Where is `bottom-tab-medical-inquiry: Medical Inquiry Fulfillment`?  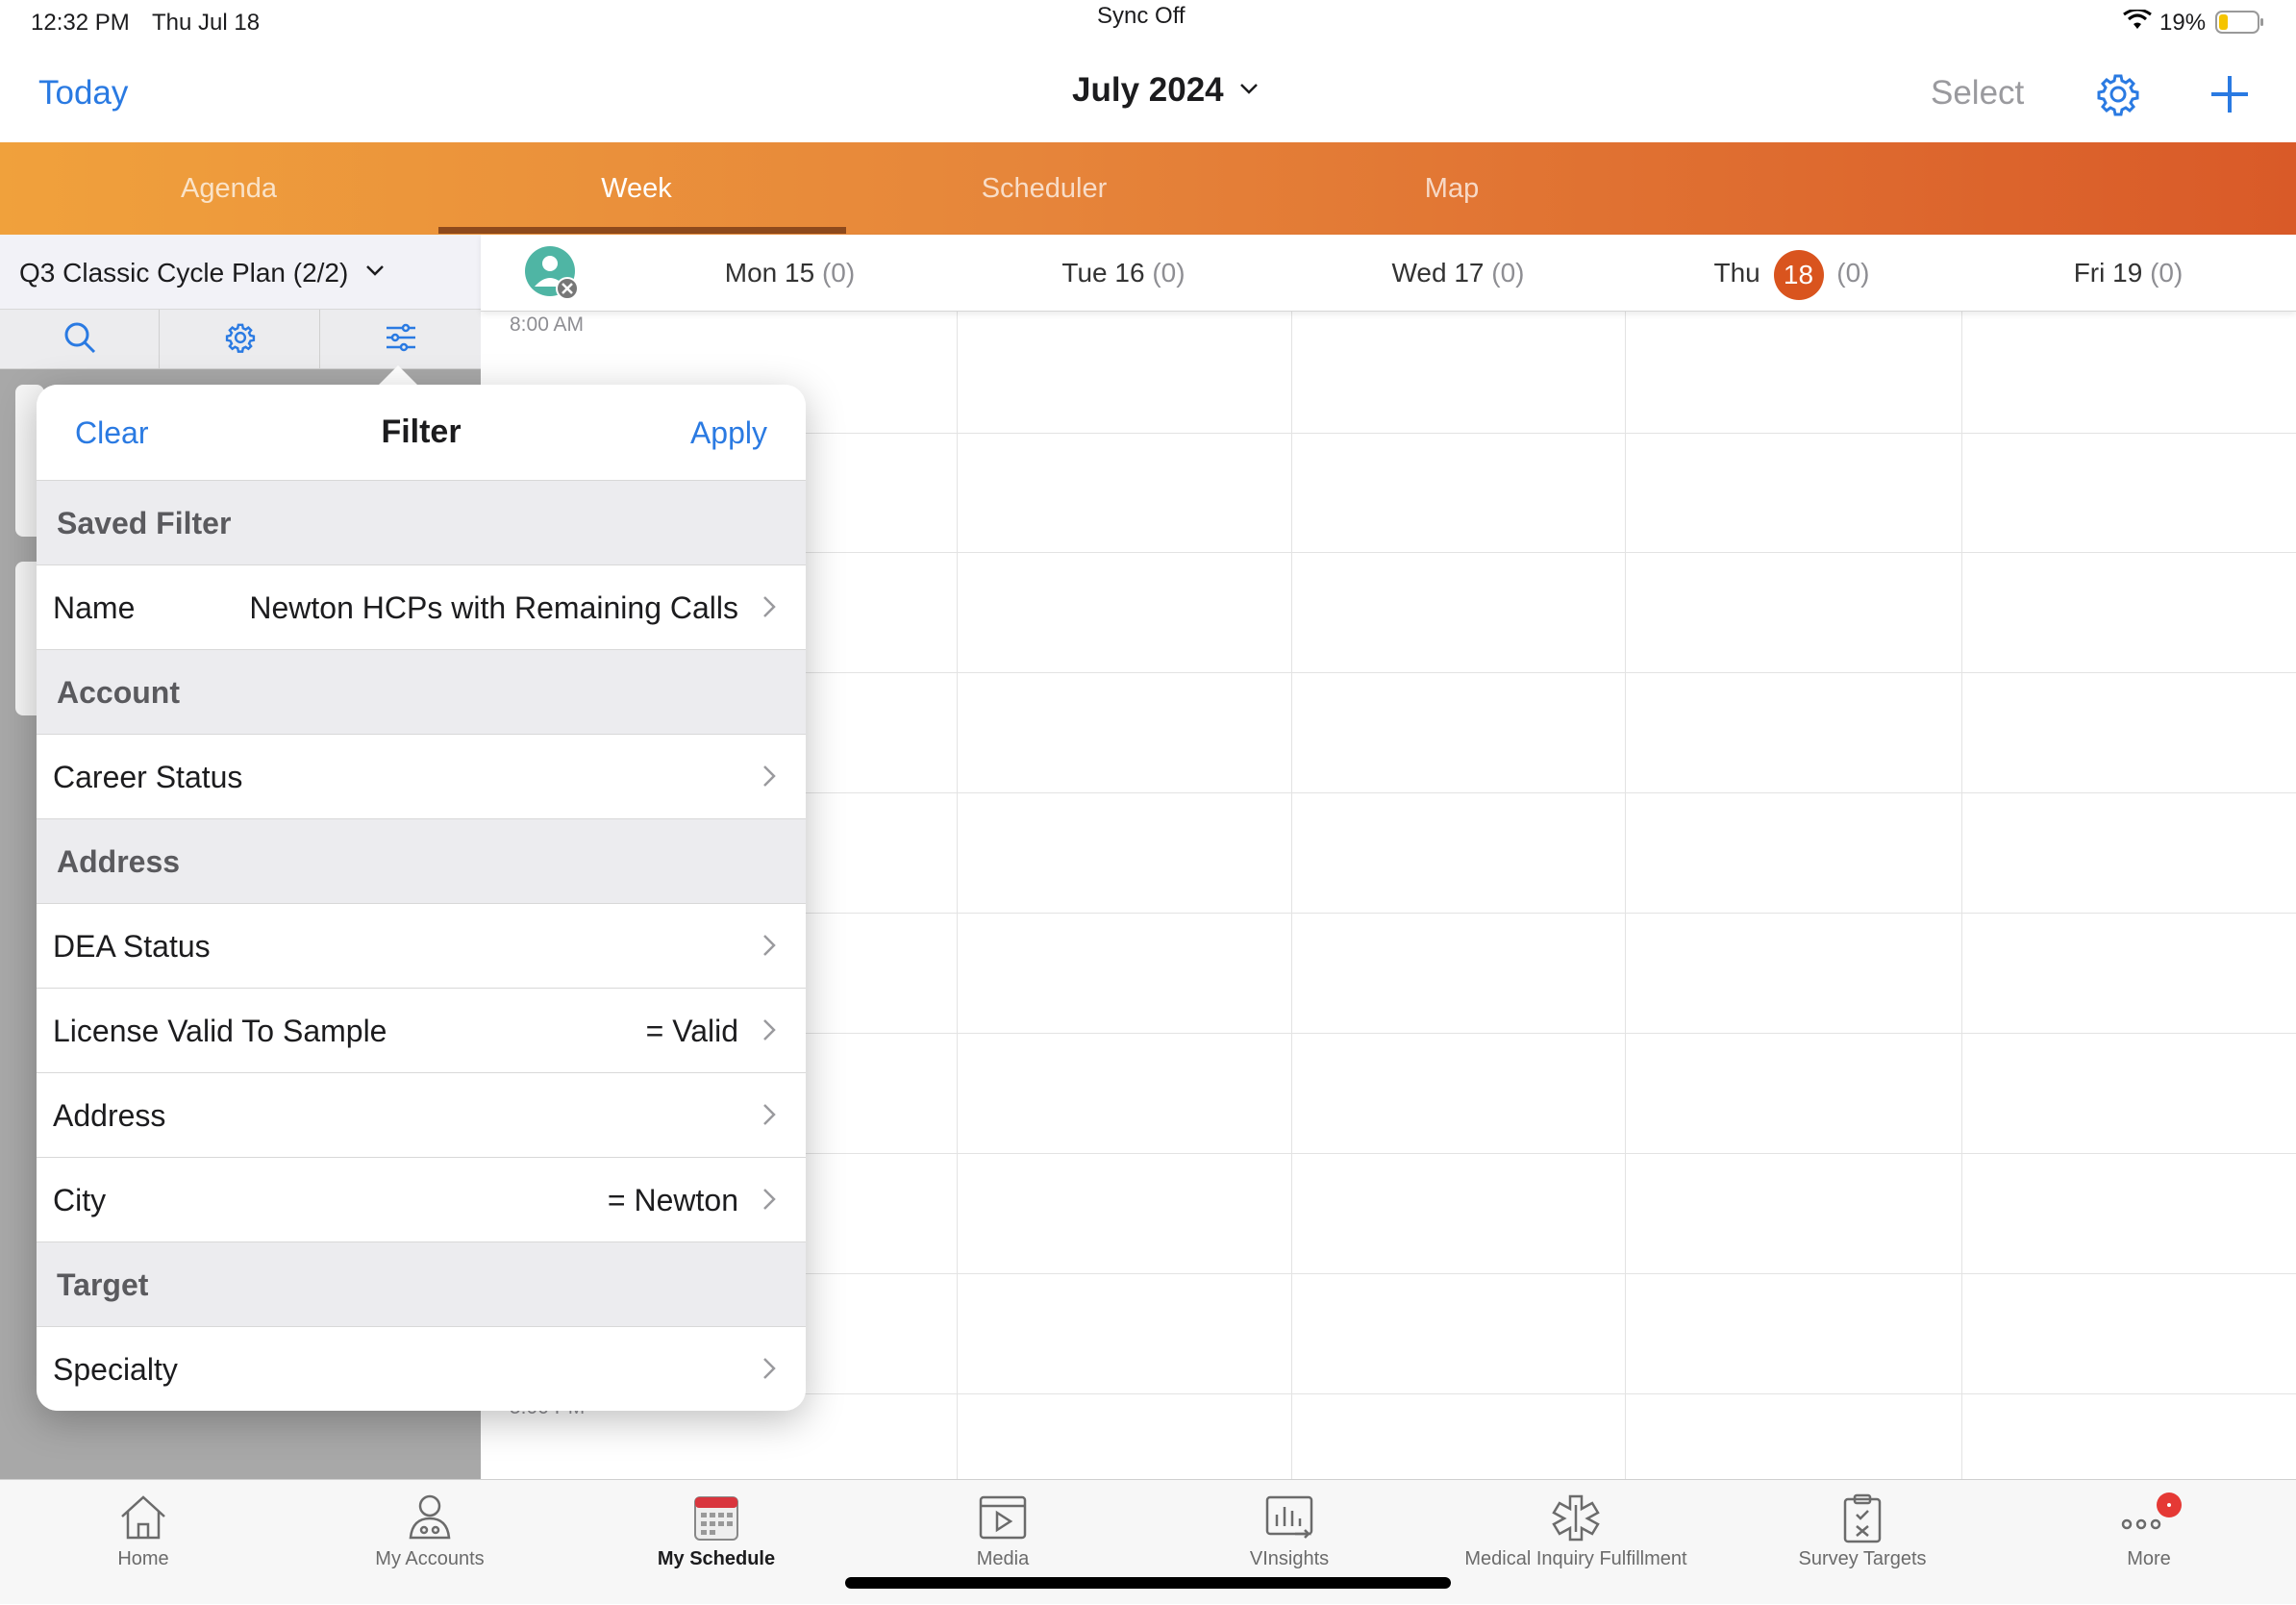 bottom-tab-medical-inquiry: Medical Inquiry Fulfillment is located at coordinates (1576, 1542).